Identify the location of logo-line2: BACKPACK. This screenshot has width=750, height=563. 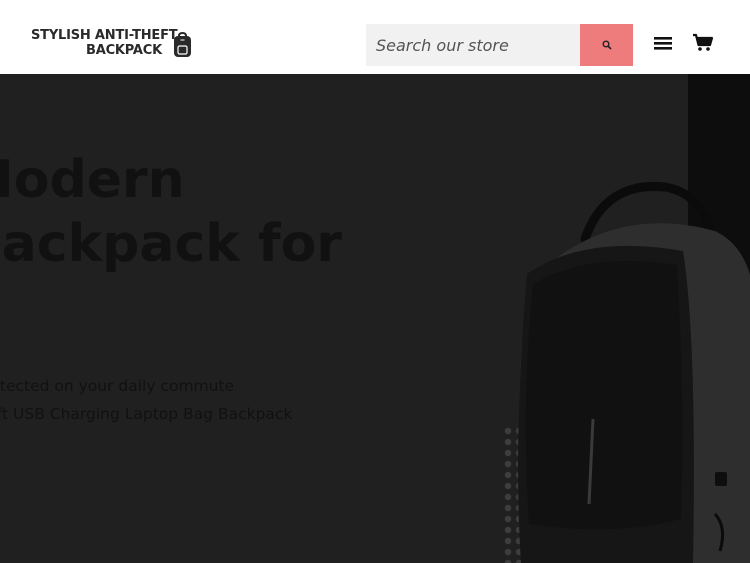
(124, 50).